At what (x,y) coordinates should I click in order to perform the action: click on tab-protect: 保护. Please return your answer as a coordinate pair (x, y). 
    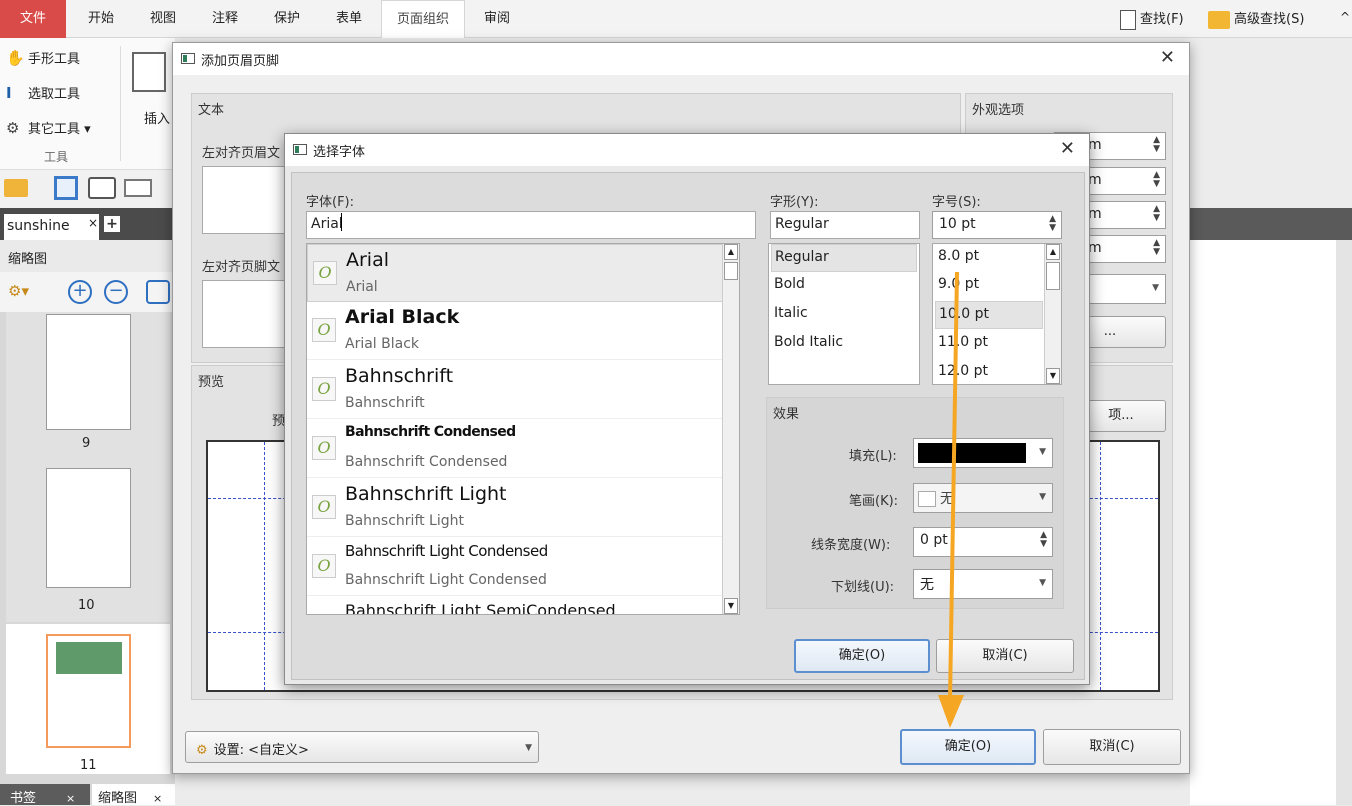
    Looking at the image, I should click on (287, 19).